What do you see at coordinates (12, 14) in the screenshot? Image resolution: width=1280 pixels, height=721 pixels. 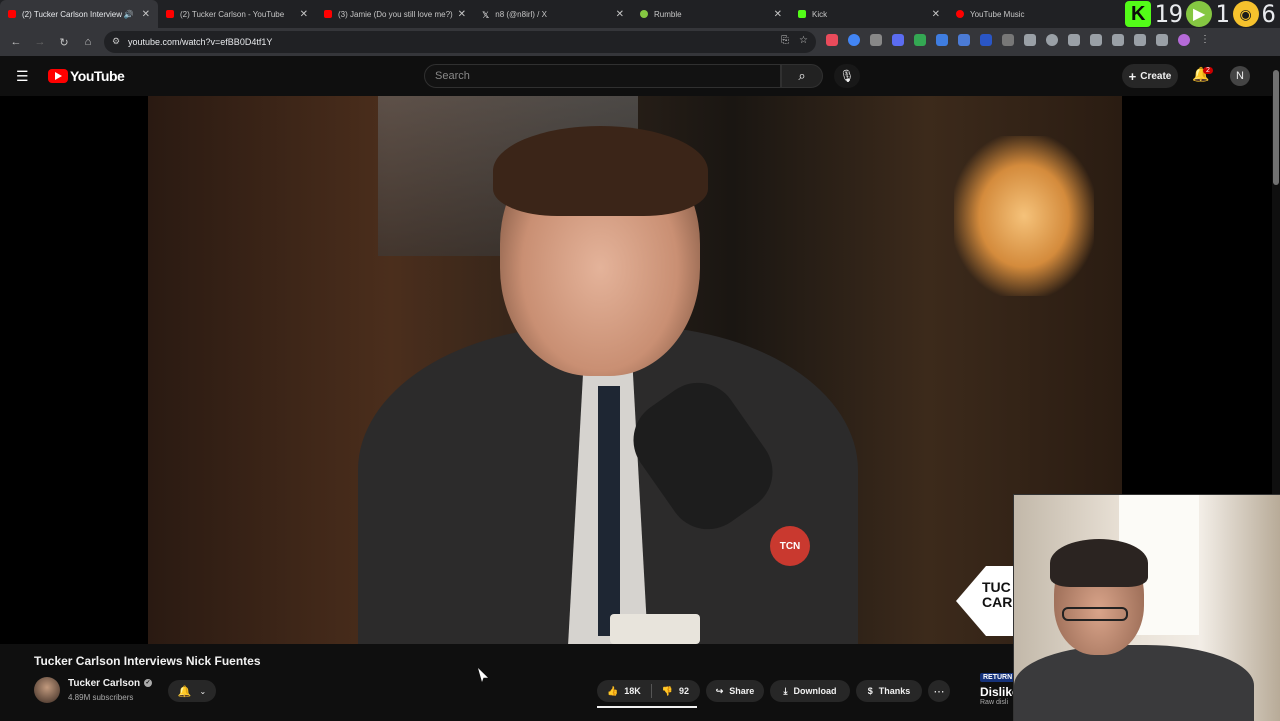 I see `youtube-favicon-icon` at bounding box center [12, 14].